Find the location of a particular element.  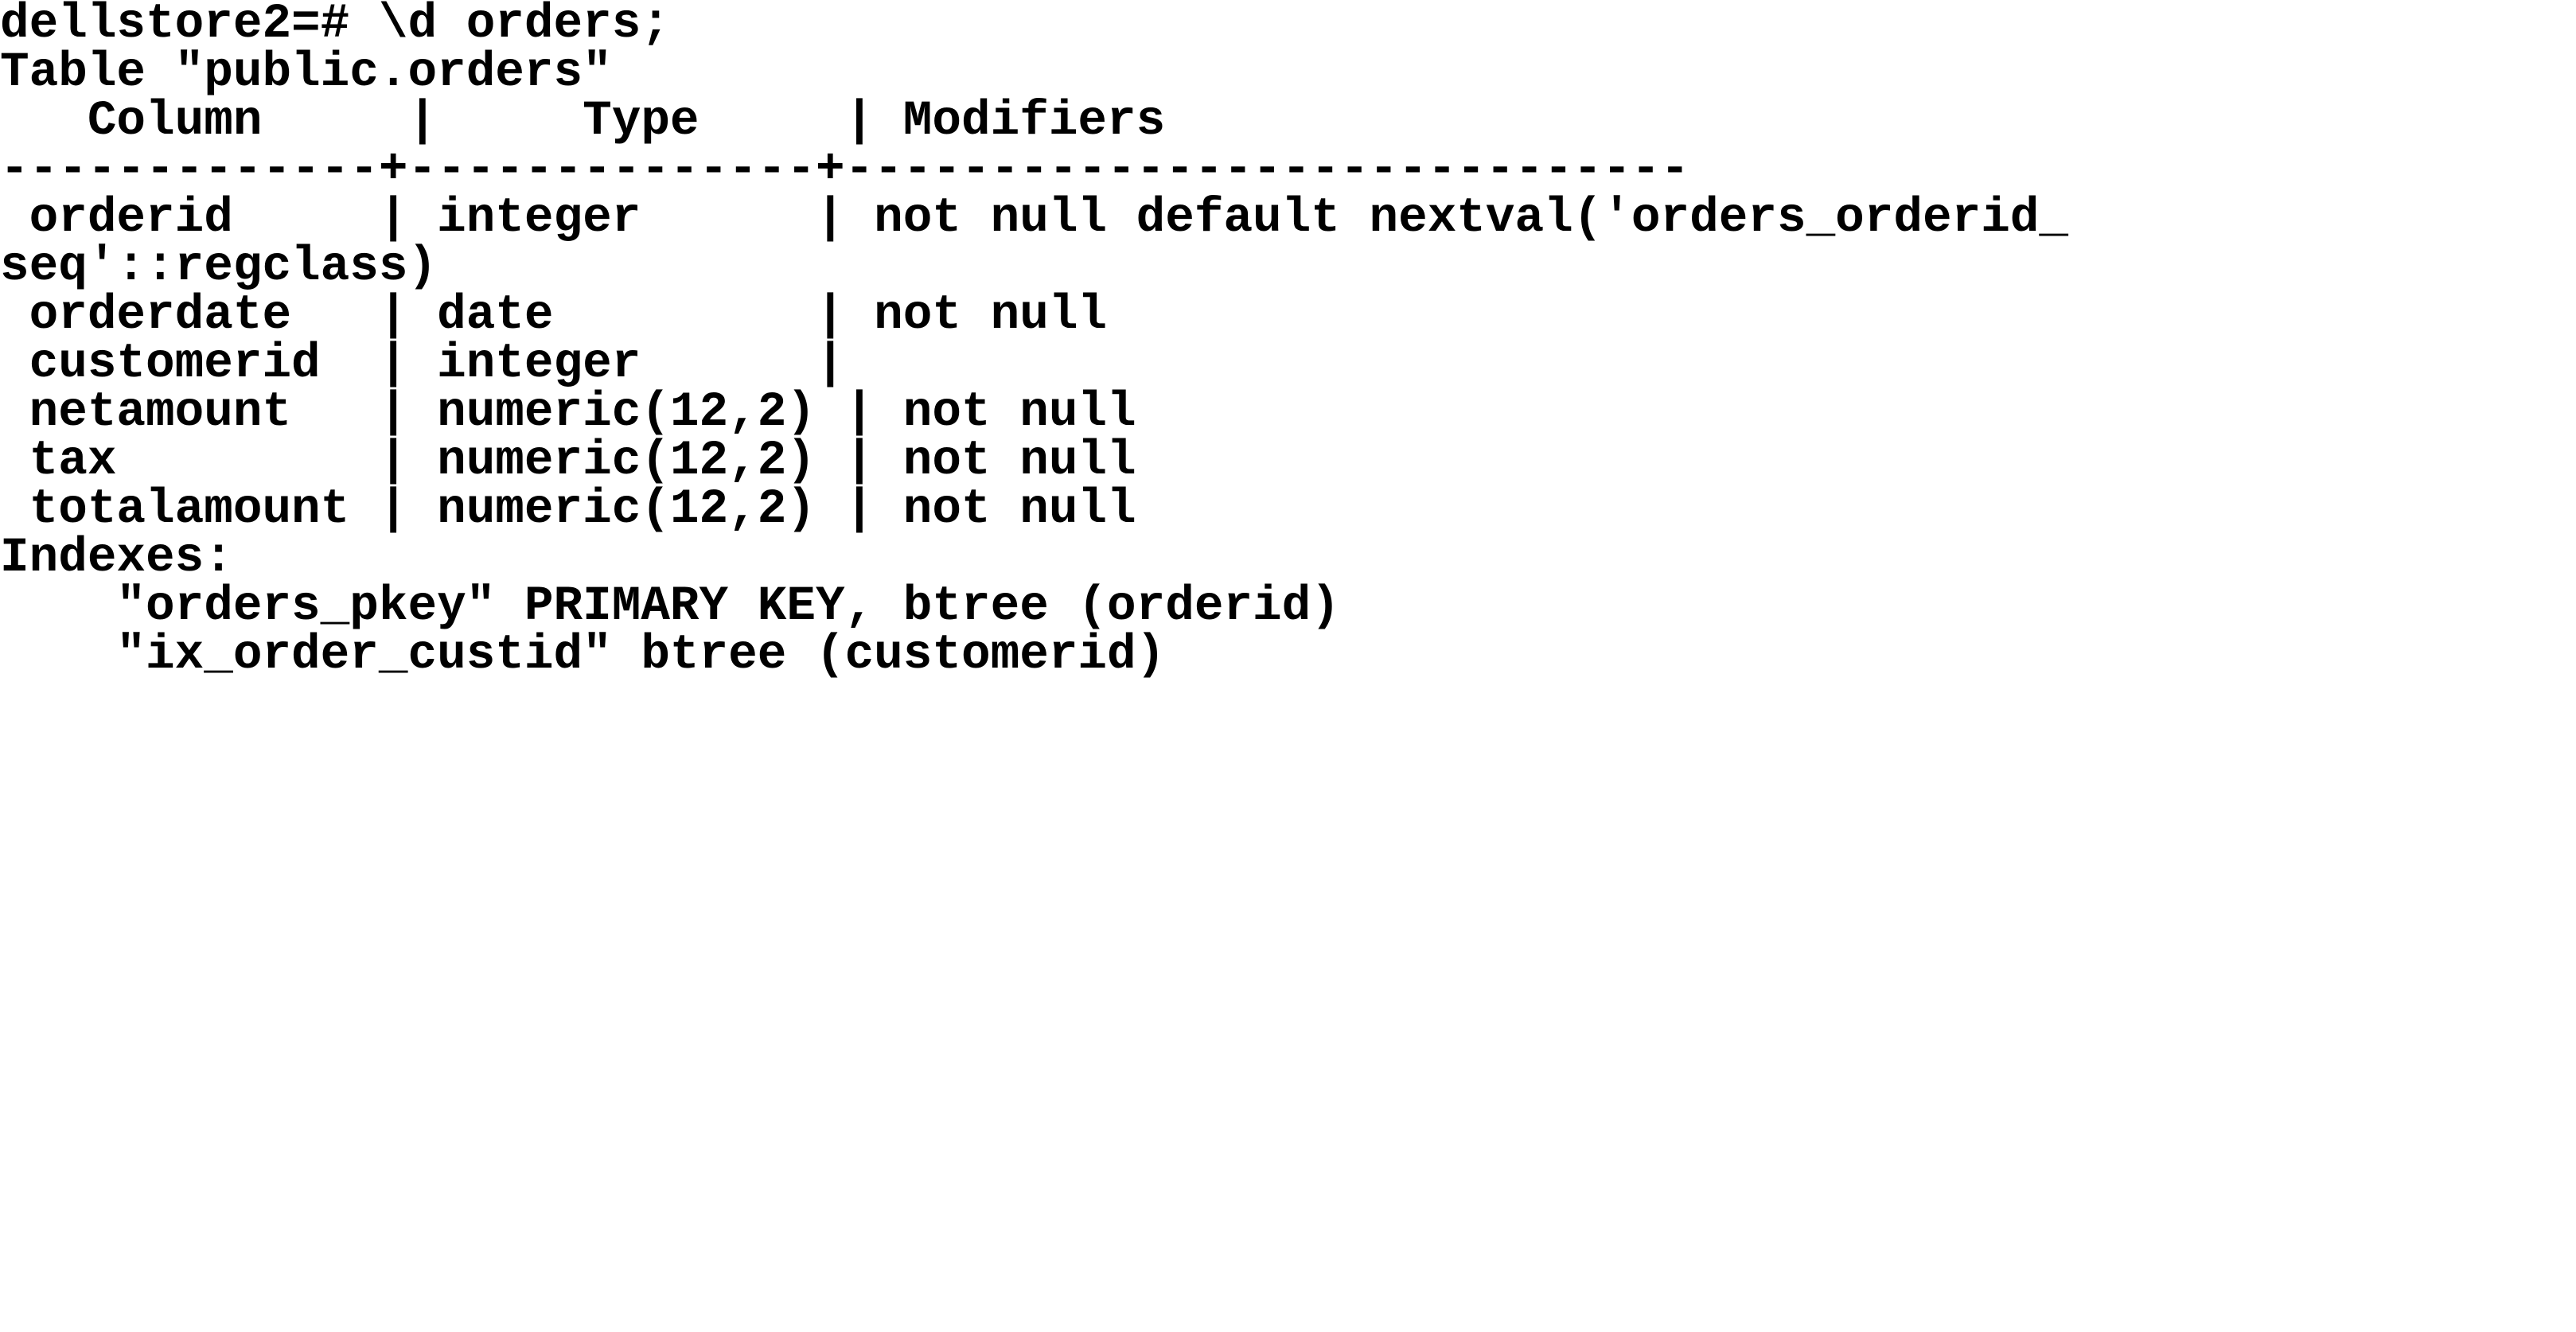

index-entry-ix-order-custid: "ix_order_custid" btree (customerid) is located at coordinates (583, 655).